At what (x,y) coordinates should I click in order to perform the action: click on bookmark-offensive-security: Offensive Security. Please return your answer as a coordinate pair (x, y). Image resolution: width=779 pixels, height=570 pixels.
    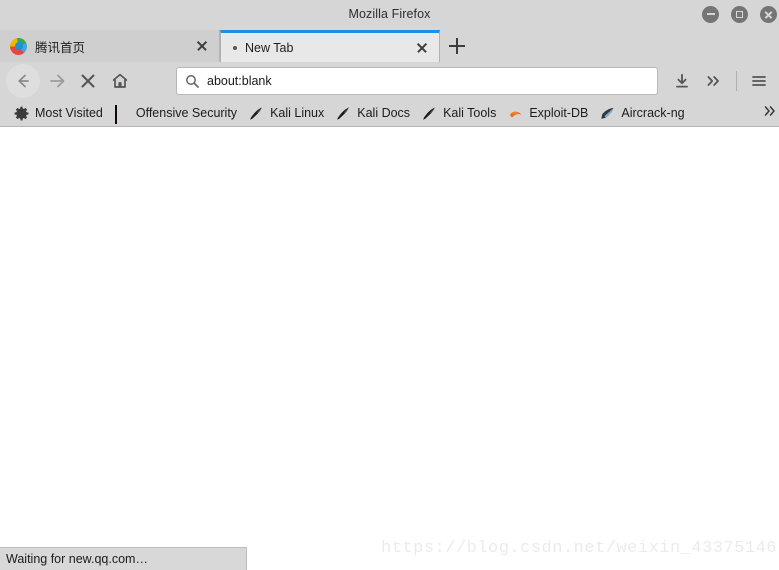
    Looking at the image, I should click on (176, 113).